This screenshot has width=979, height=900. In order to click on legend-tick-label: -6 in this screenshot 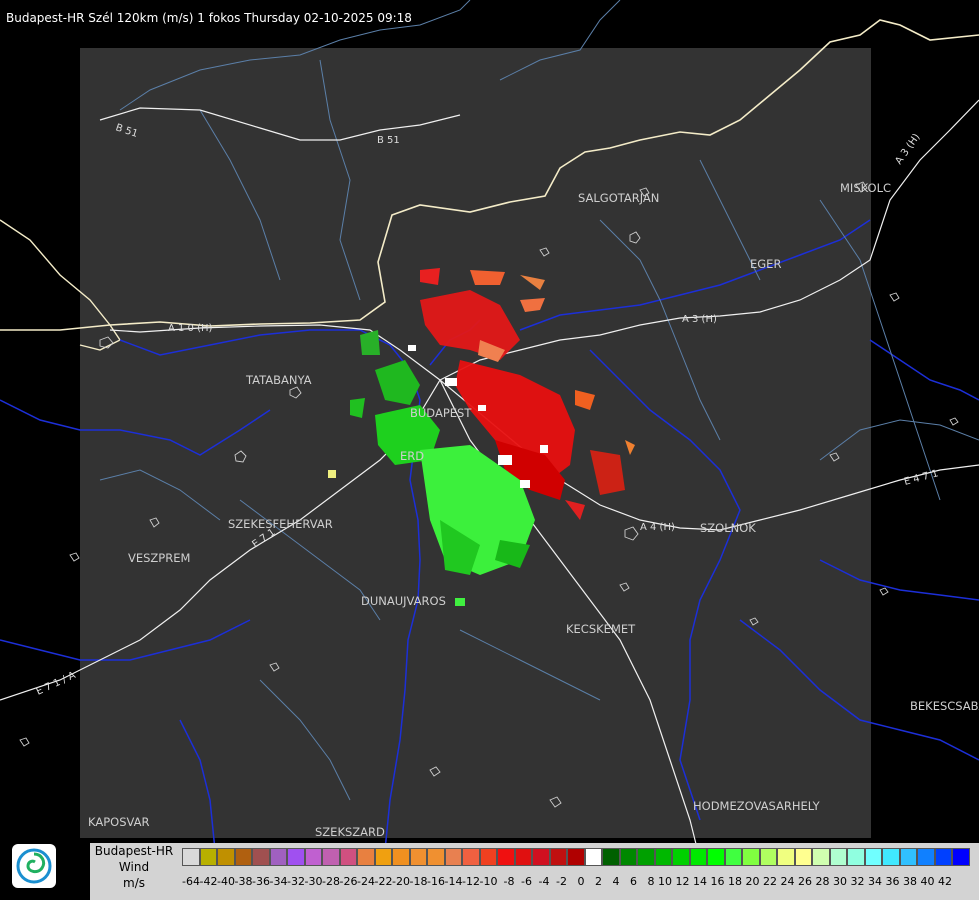, I will do `click(526, 881)`.